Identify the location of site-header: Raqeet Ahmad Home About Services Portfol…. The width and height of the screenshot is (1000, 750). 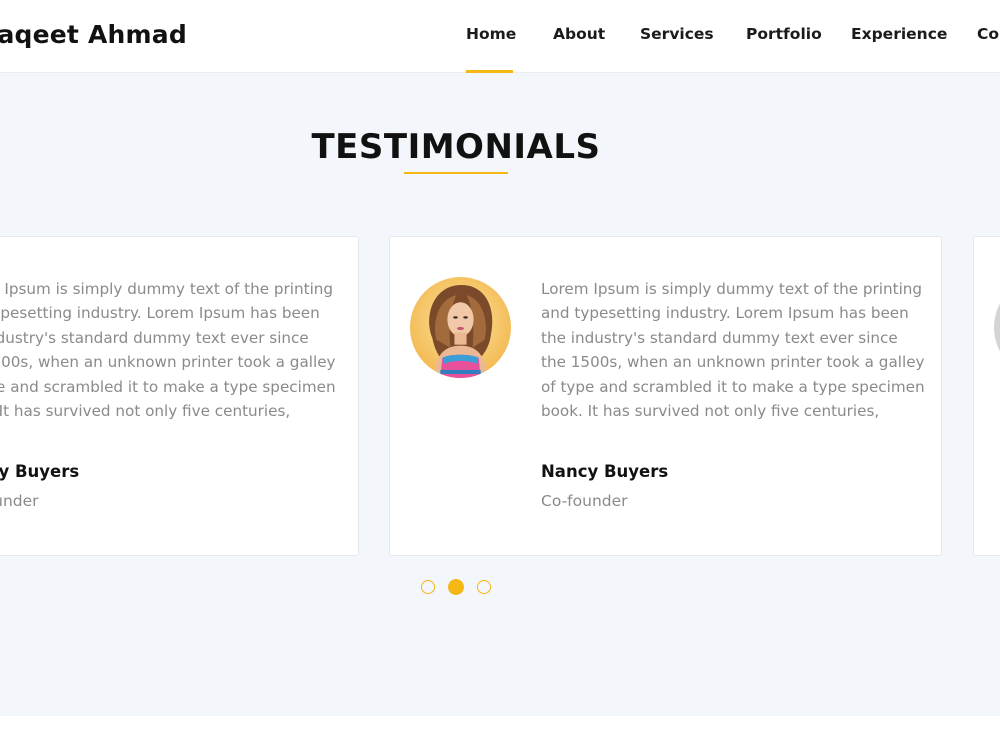
(500, 36).